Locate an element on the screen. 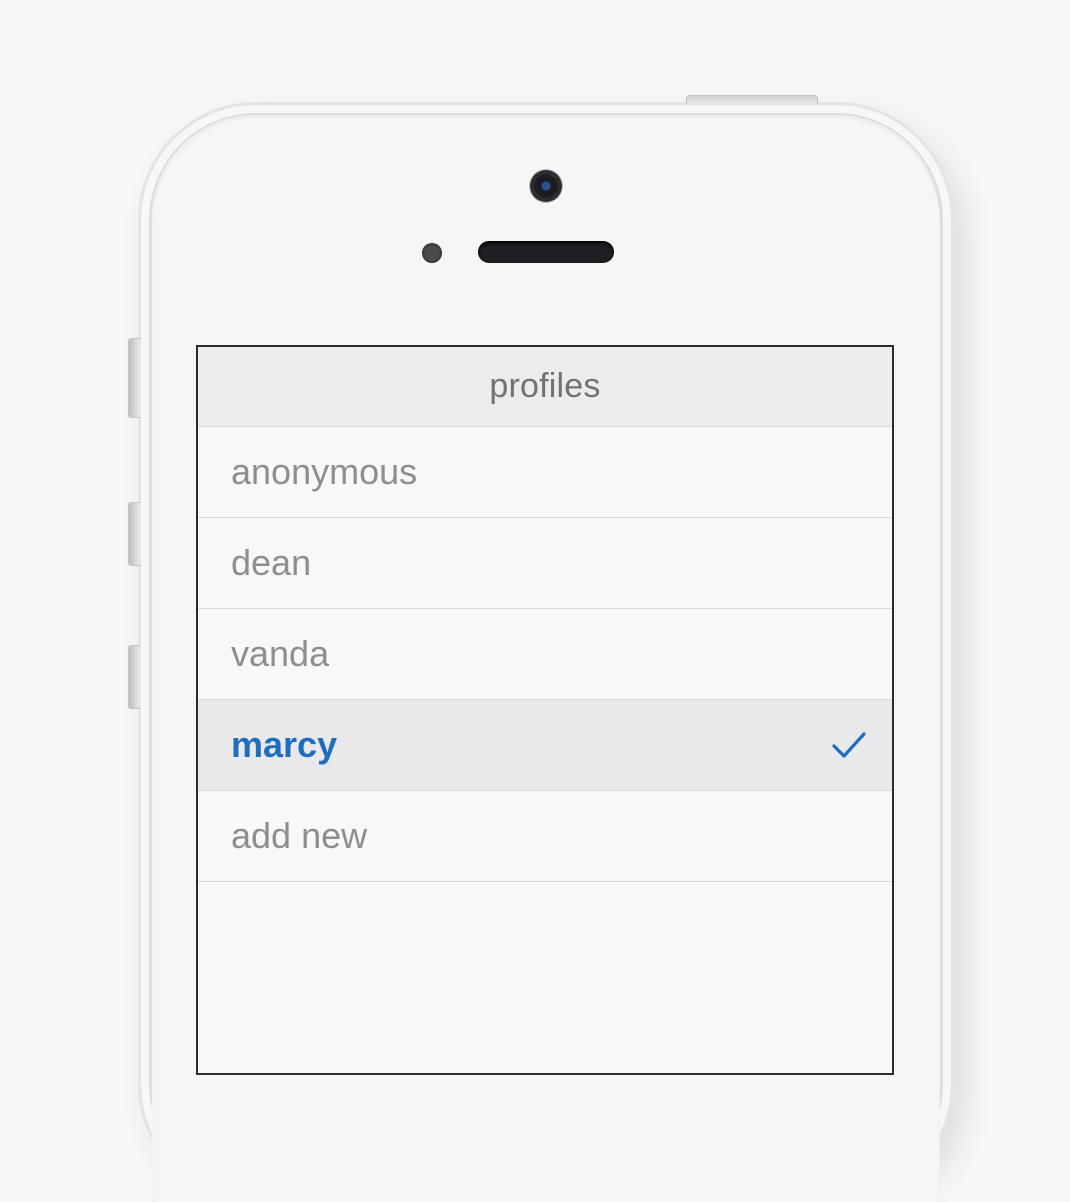 Image resolution: width=1070 pixels, height=1202 pixels. page-title: profiles is located at coordinates (545, 386).